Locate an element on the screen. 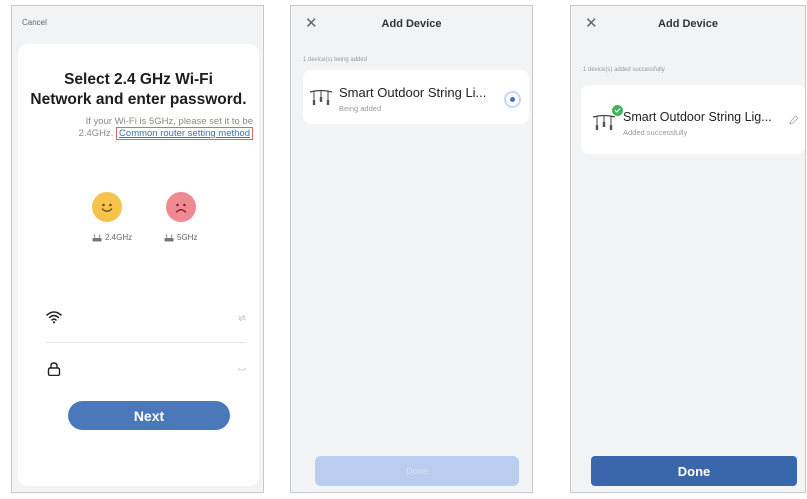  next-button: Next is located at coordinates (149, 415).